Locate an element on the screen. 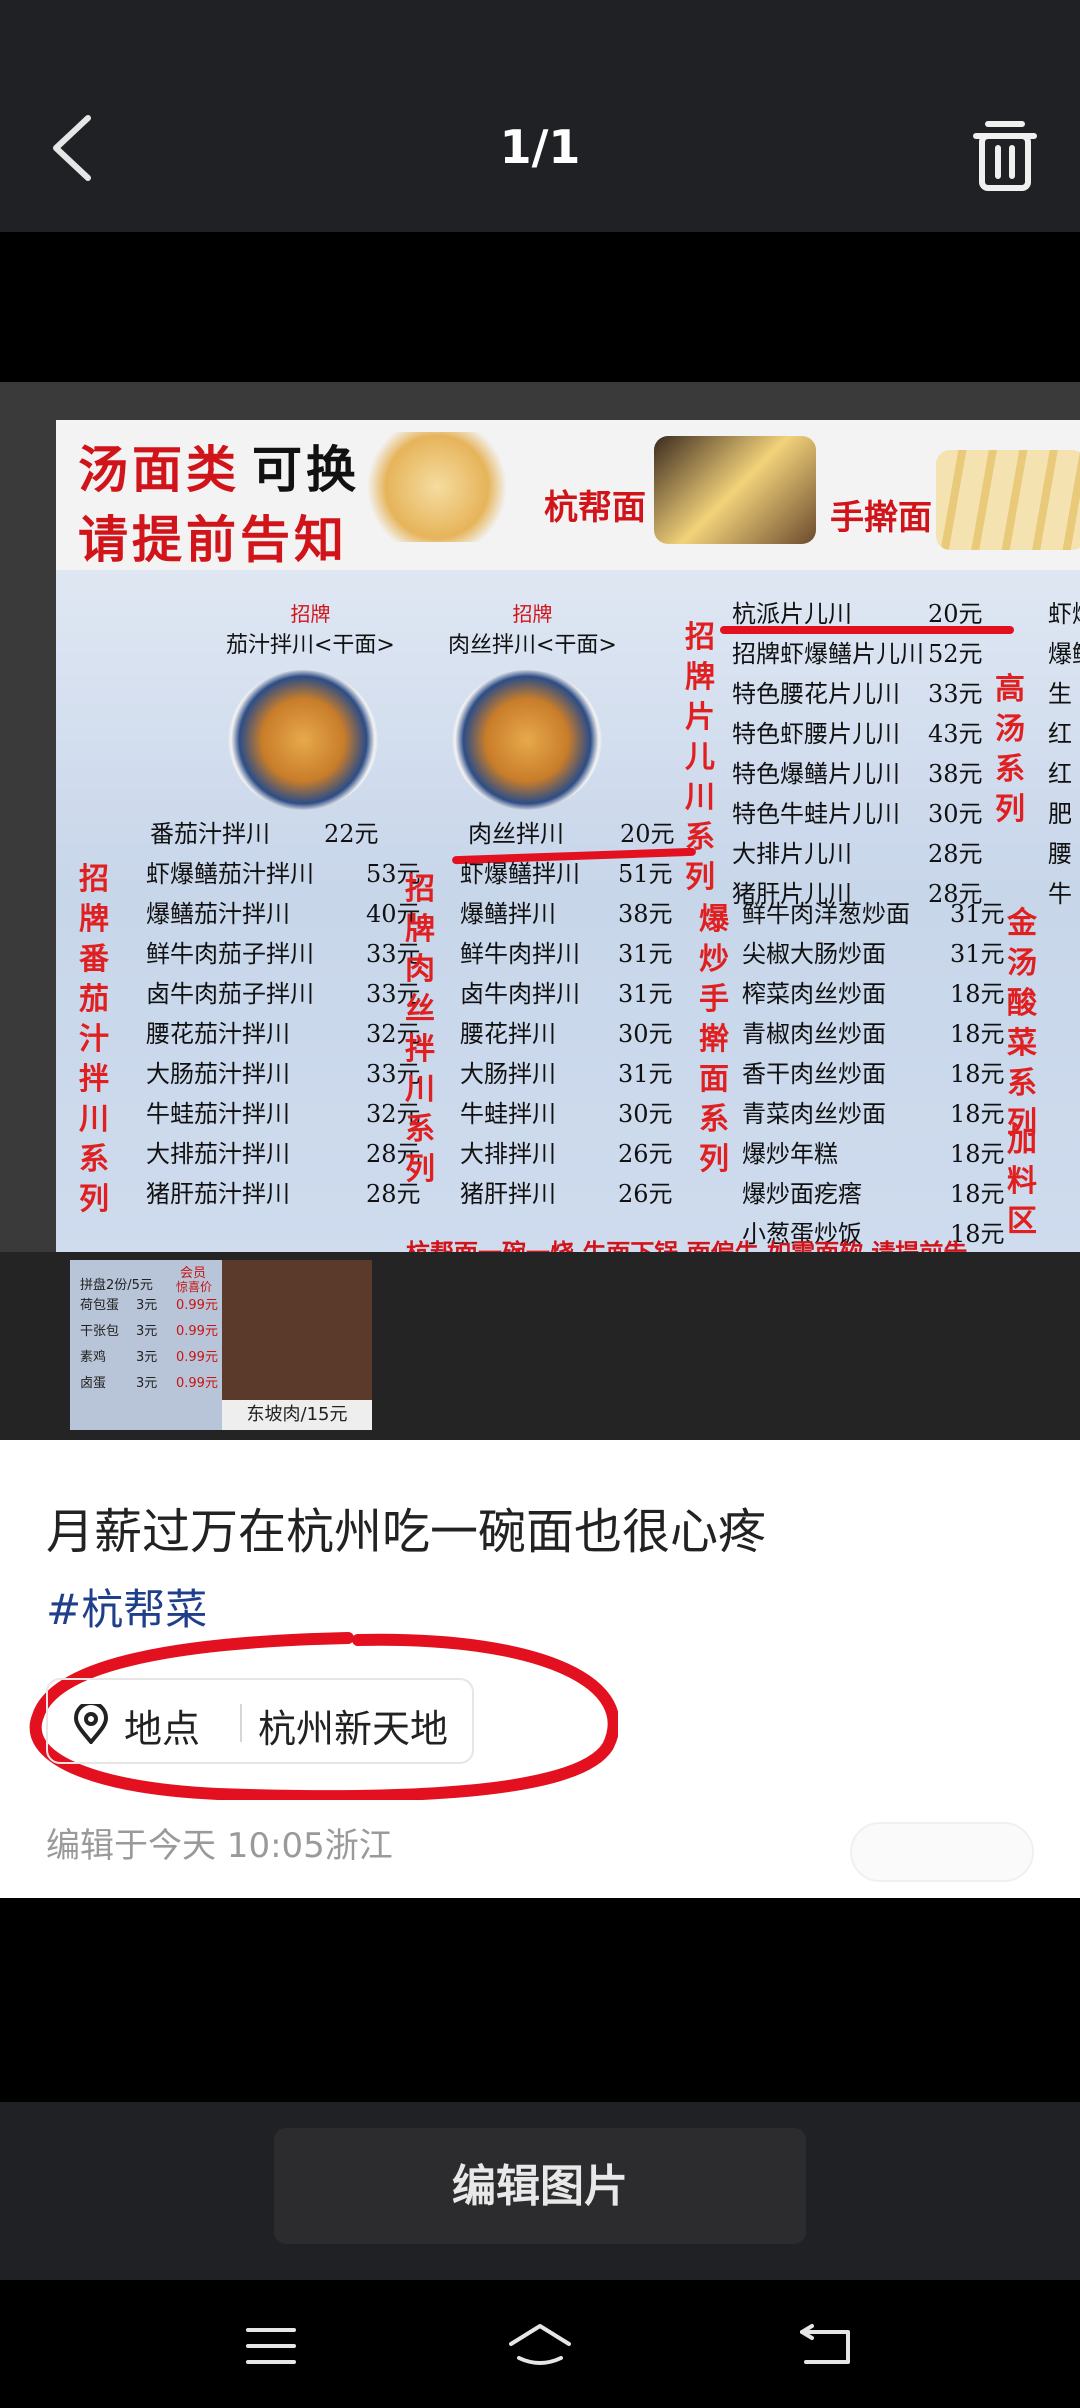 Image resolution: width=1080 pixels, height=2408 pixels. series-label-5: 高汤系列 is located at coordinates (1010, 749).